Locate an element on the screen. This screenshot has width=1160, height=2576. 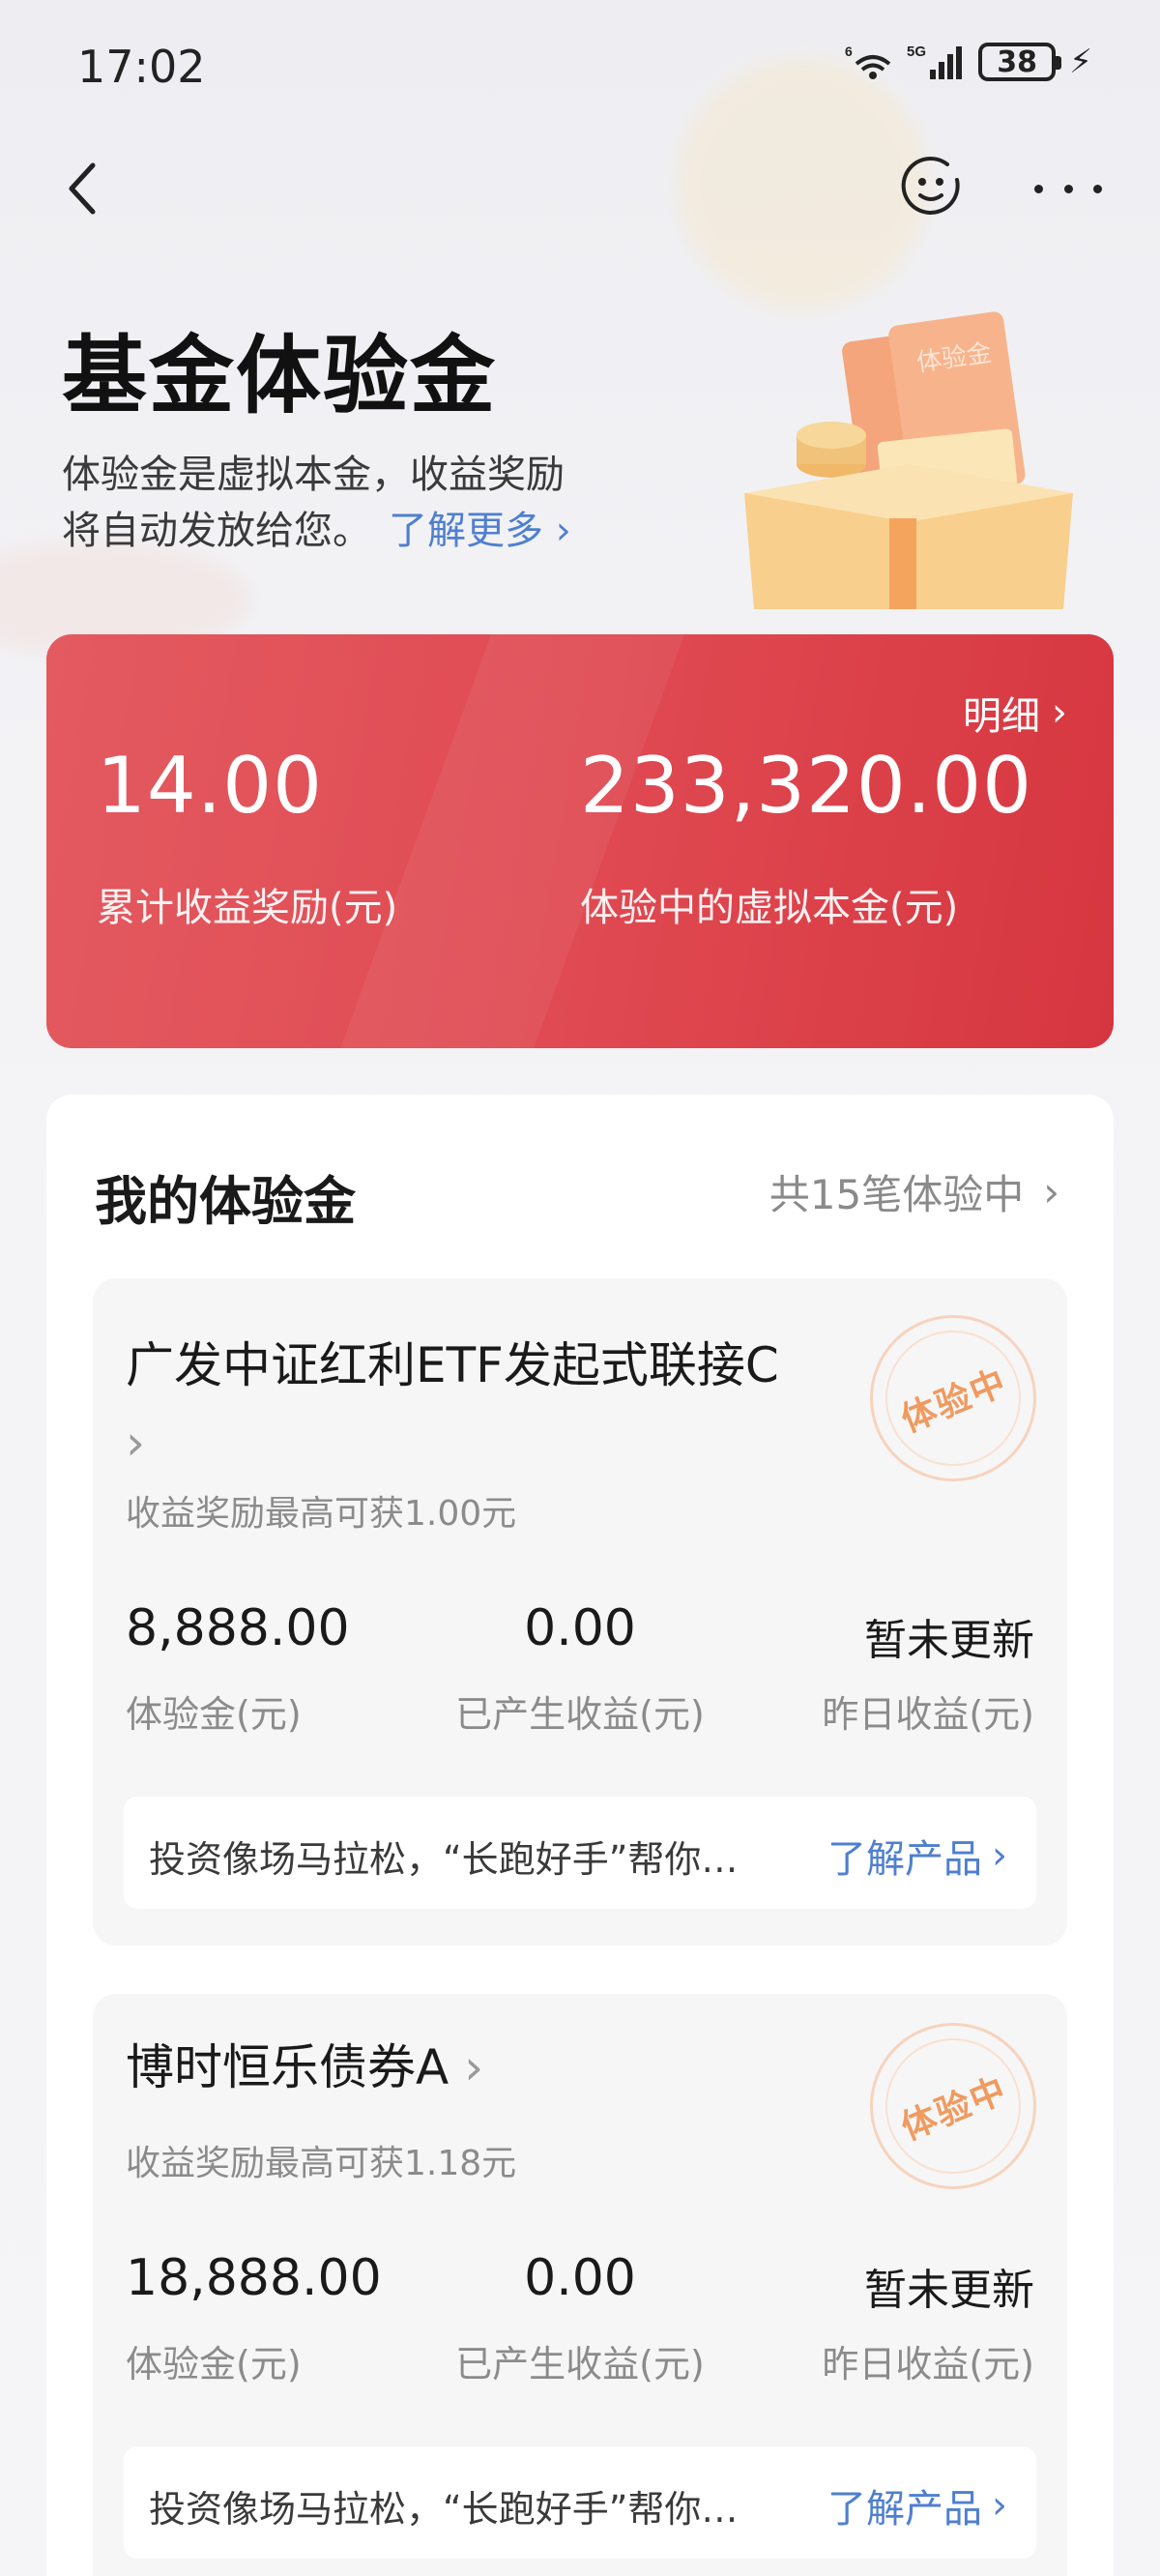
learn-more-label: 了解更多 is located at coordinates (466, 531).